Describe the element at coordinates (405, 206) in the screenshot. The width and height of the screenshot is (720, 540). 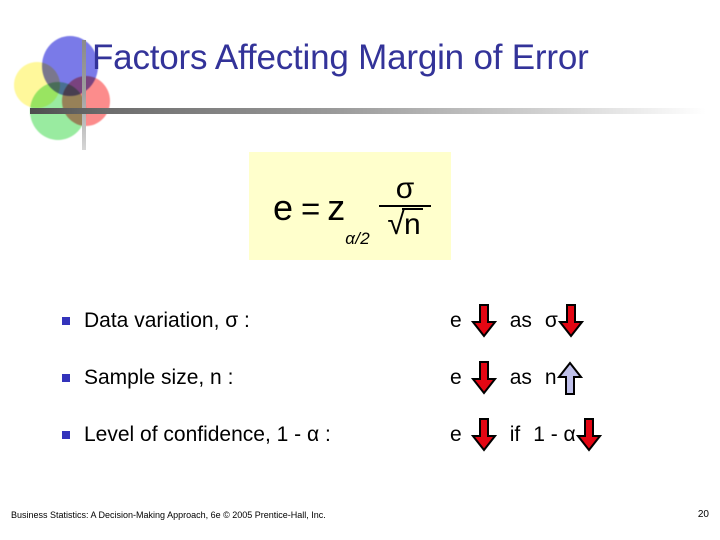
I see `formula-fraction: σ √ n` at that location.